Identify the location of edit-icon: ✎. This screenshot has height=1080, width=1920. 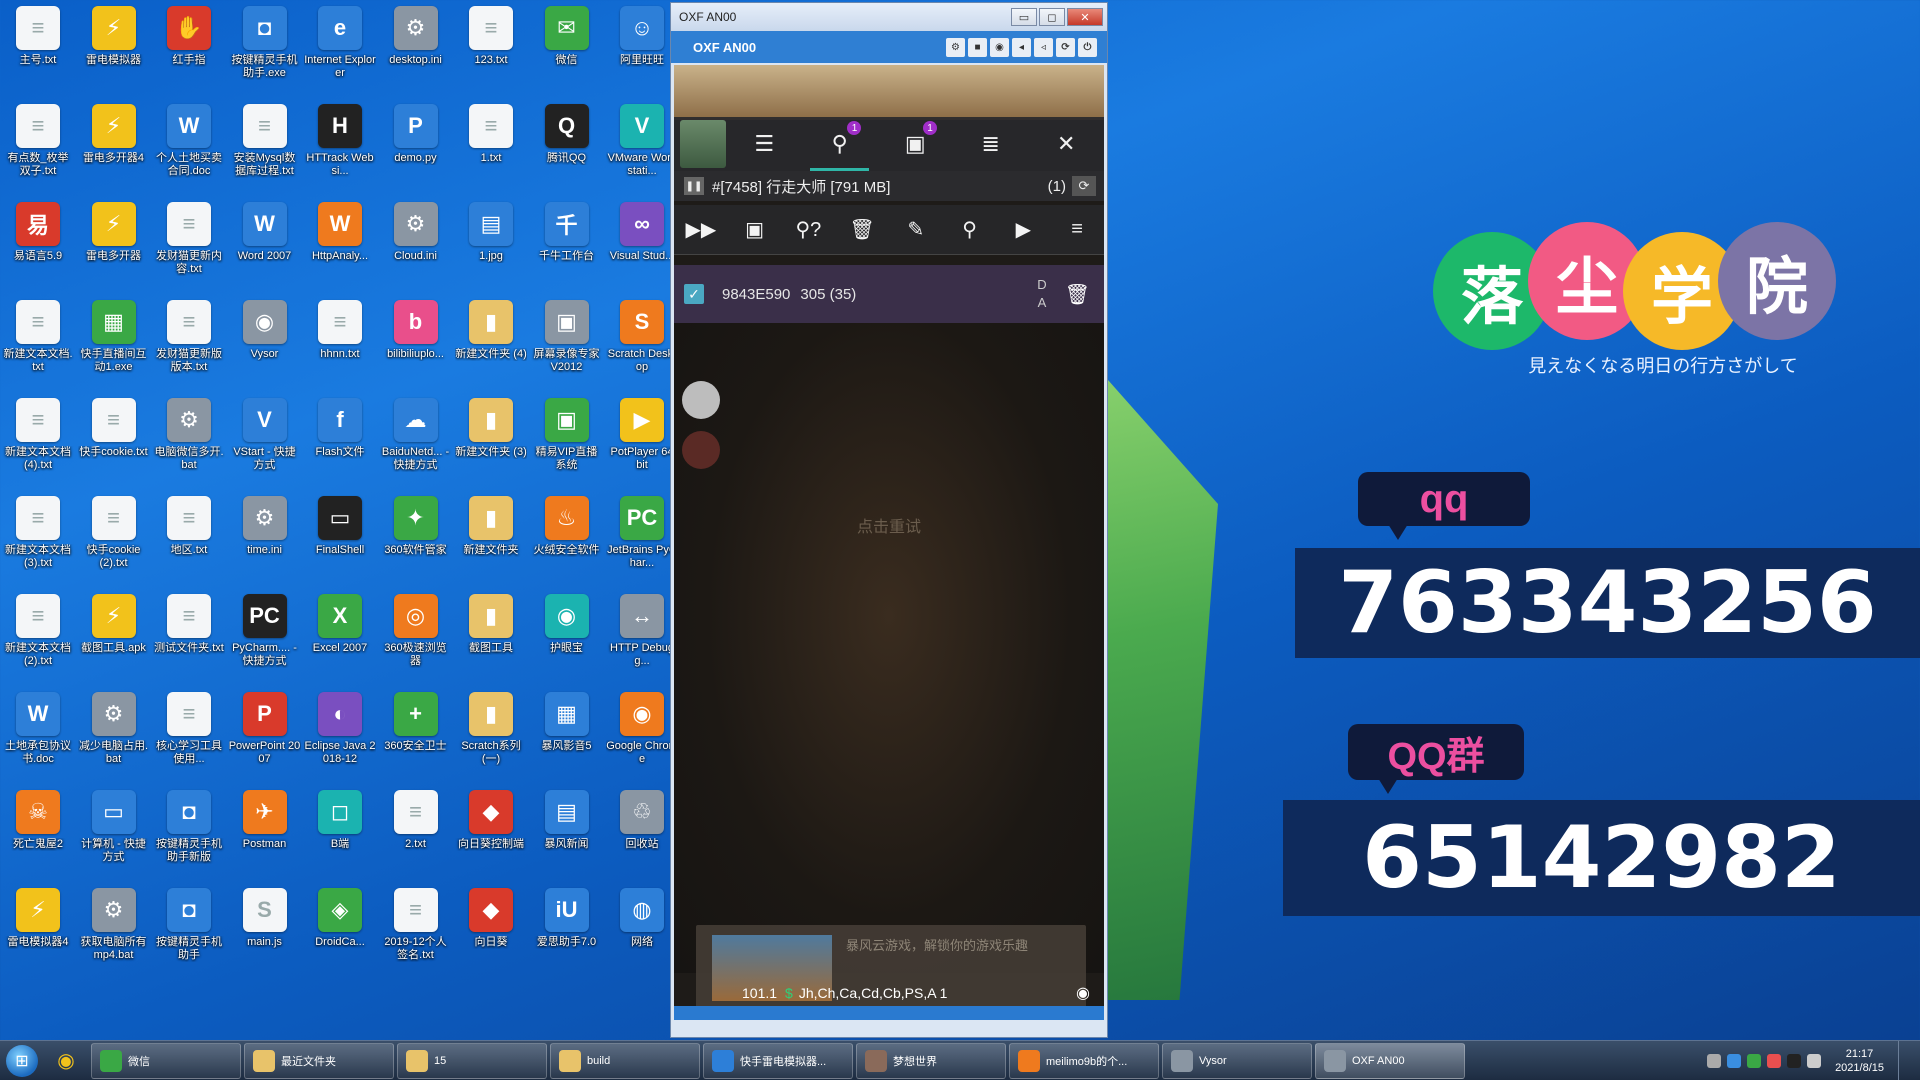
(916, 229).